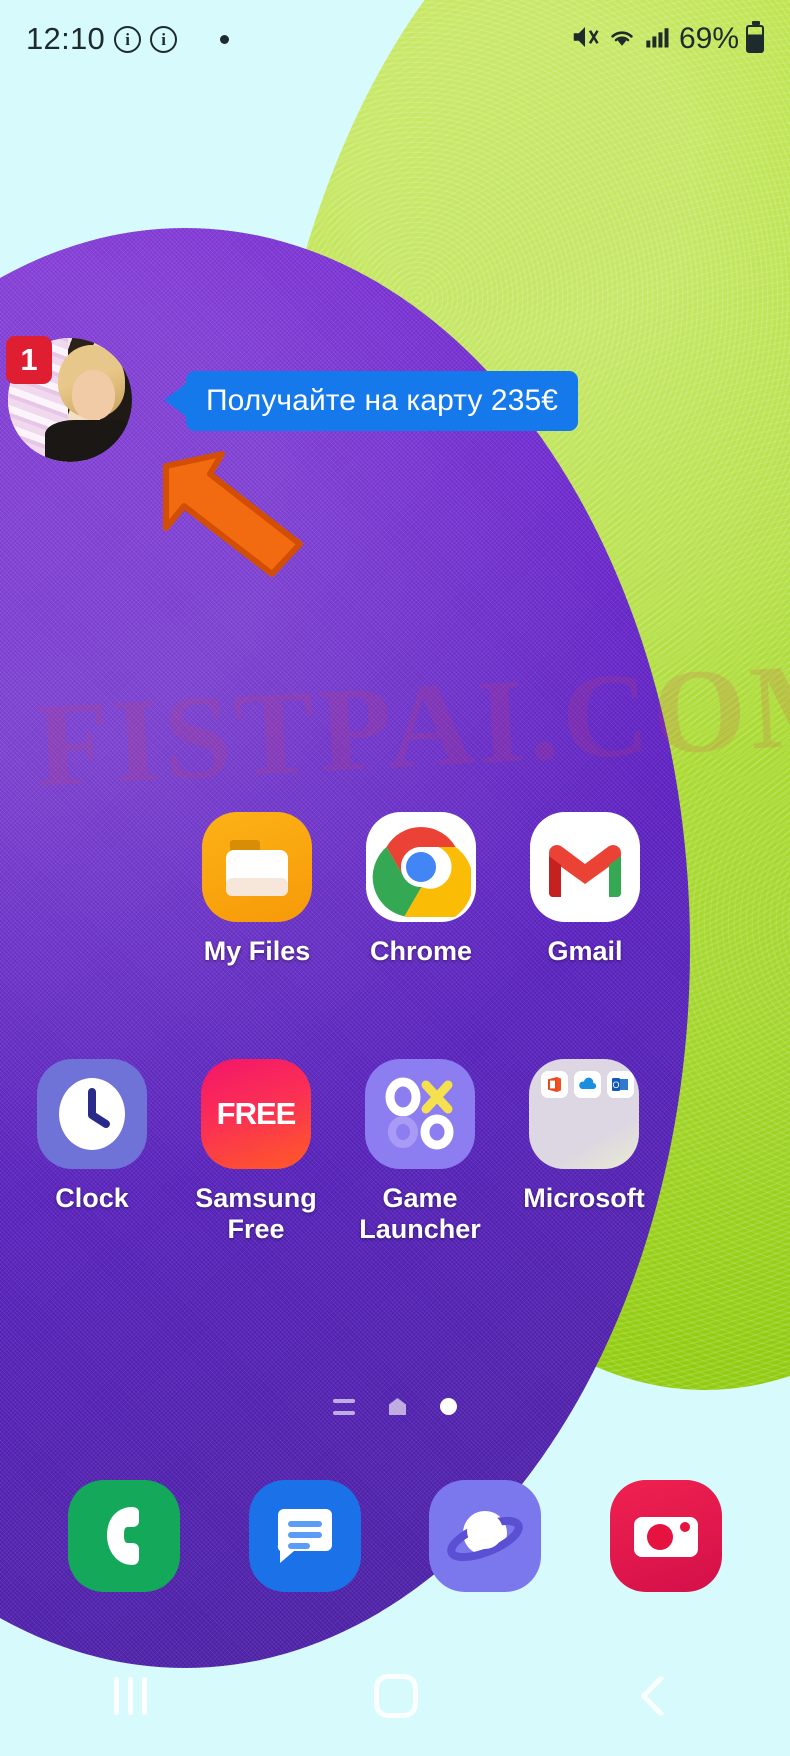 This screenshot has width=790, height=1756. What do you see at coordinates (382, 400) in the screenshot?
I see `bubble-text: Получайте на карту 235€` at bounding box center [382, 400].